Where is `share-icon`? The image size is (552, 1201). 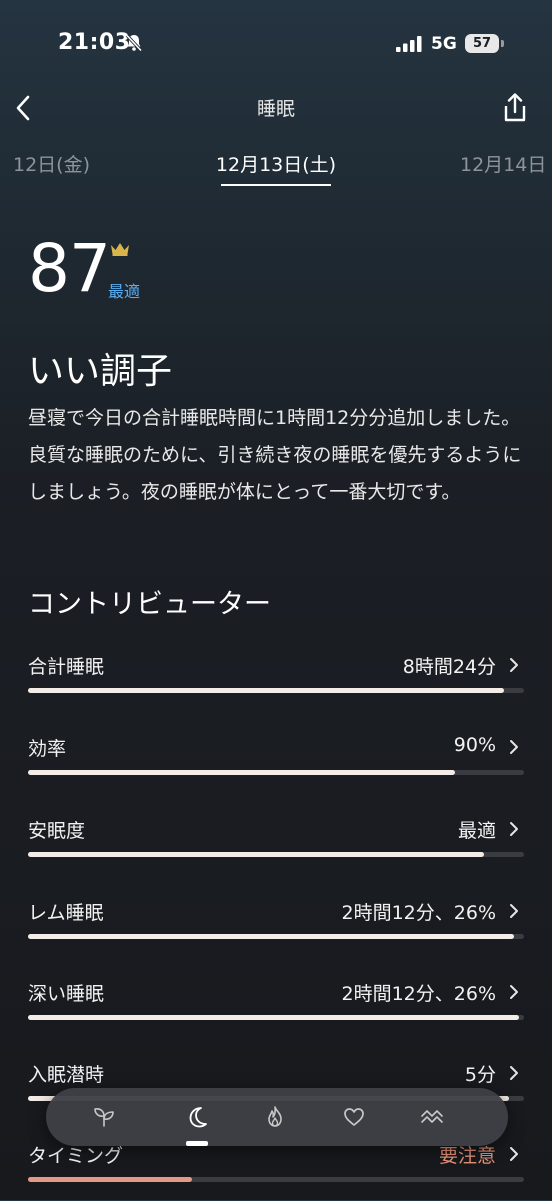 share-icon is located at coordinates (515, 107).